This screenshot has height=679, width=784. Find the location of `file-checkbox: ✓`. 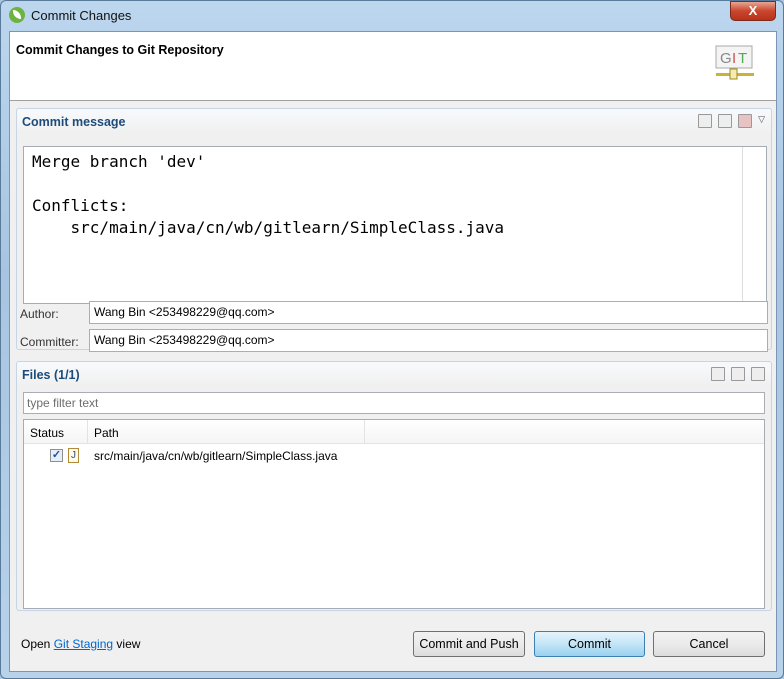

file-checkbox: ✓ is located at coordinates (56, 455).